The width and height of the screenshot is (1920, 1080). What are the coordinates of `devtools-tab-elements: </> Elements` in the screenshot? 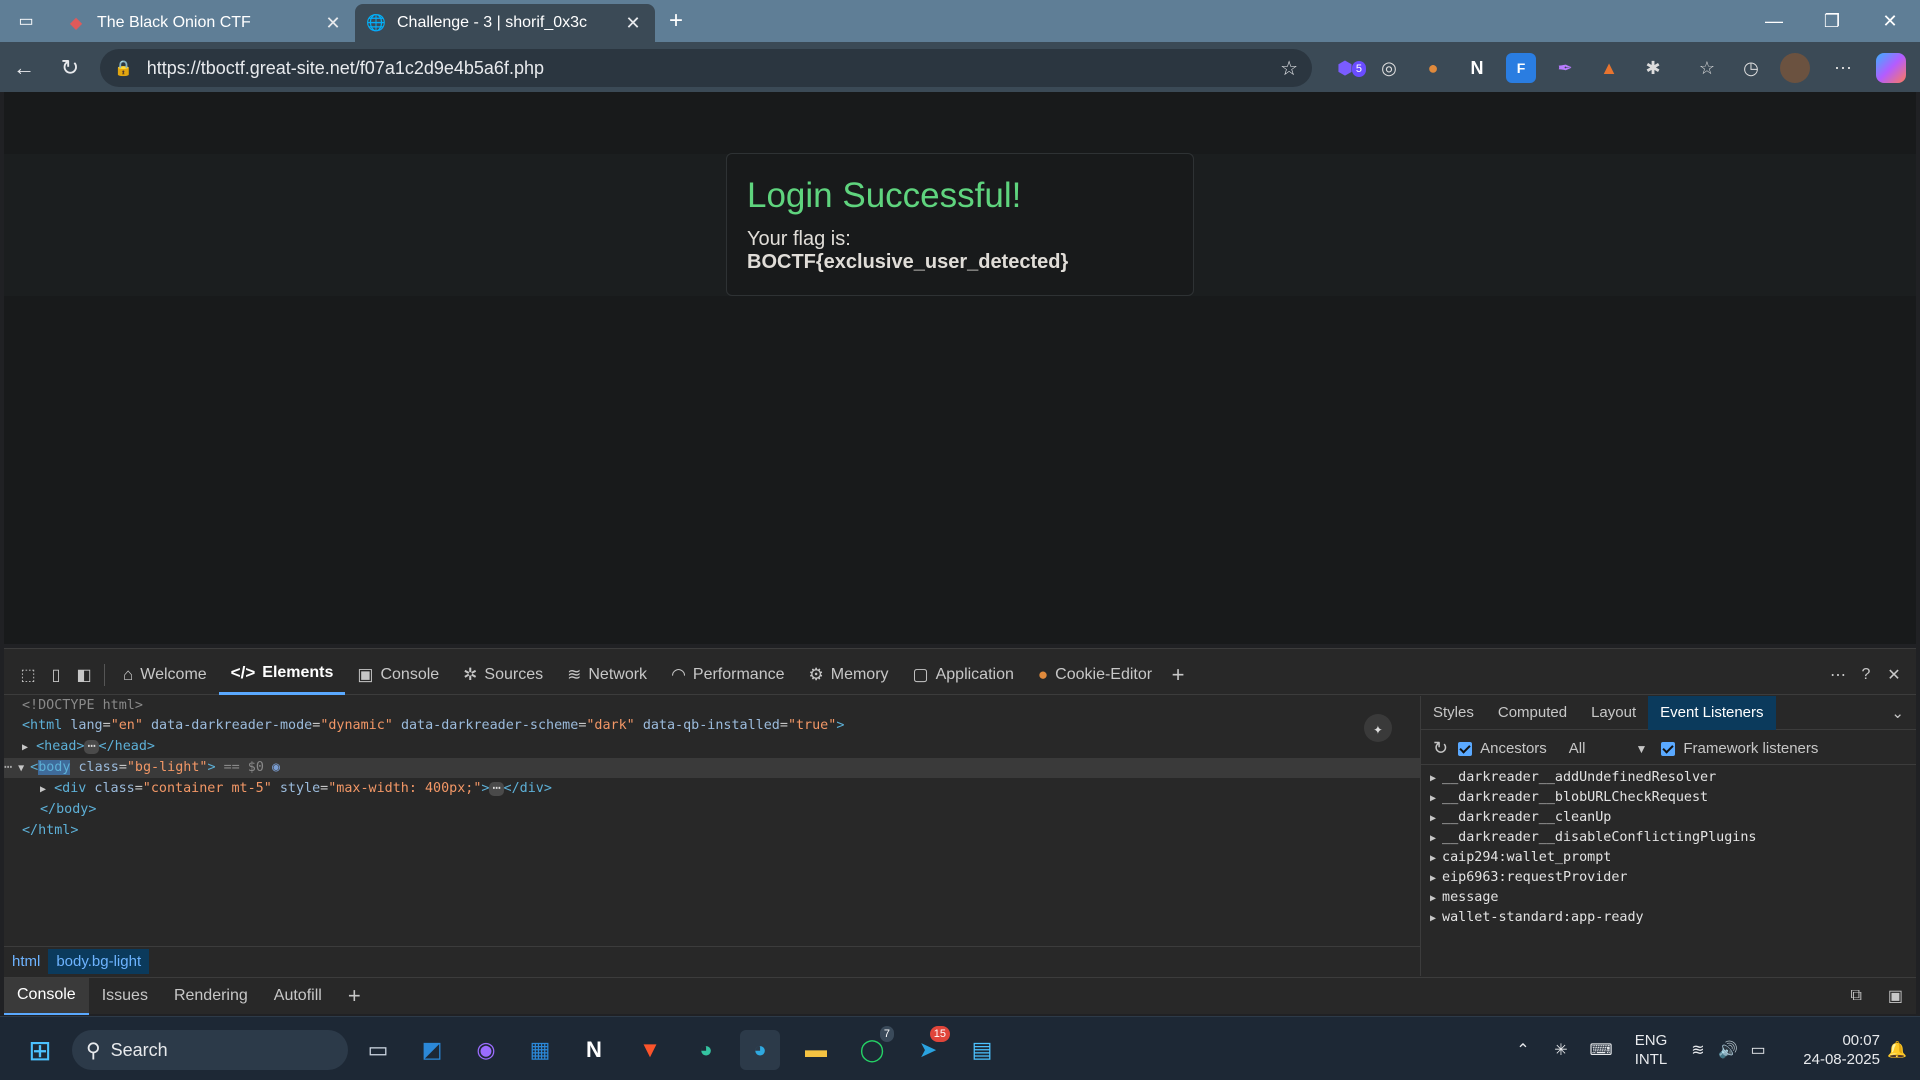 It's located at (282, 675).